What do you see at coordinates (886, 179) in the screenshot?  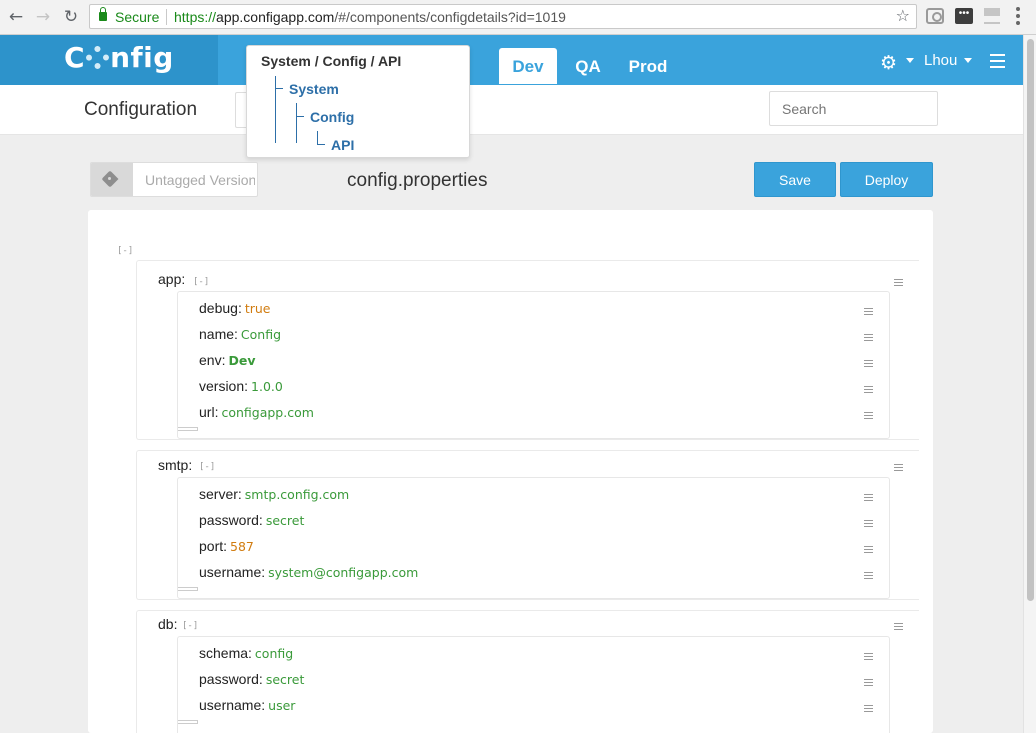 I see `deploy-button: Deploy` at bounding box center [886, 179].